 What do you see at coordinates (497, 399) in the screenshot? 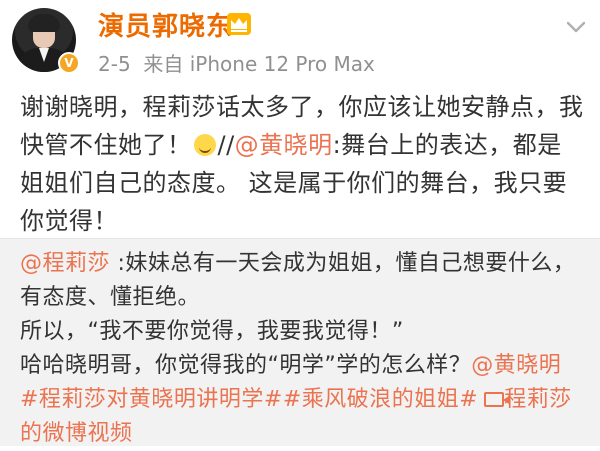
I see `video-icon` at bounding box center [497, 399].